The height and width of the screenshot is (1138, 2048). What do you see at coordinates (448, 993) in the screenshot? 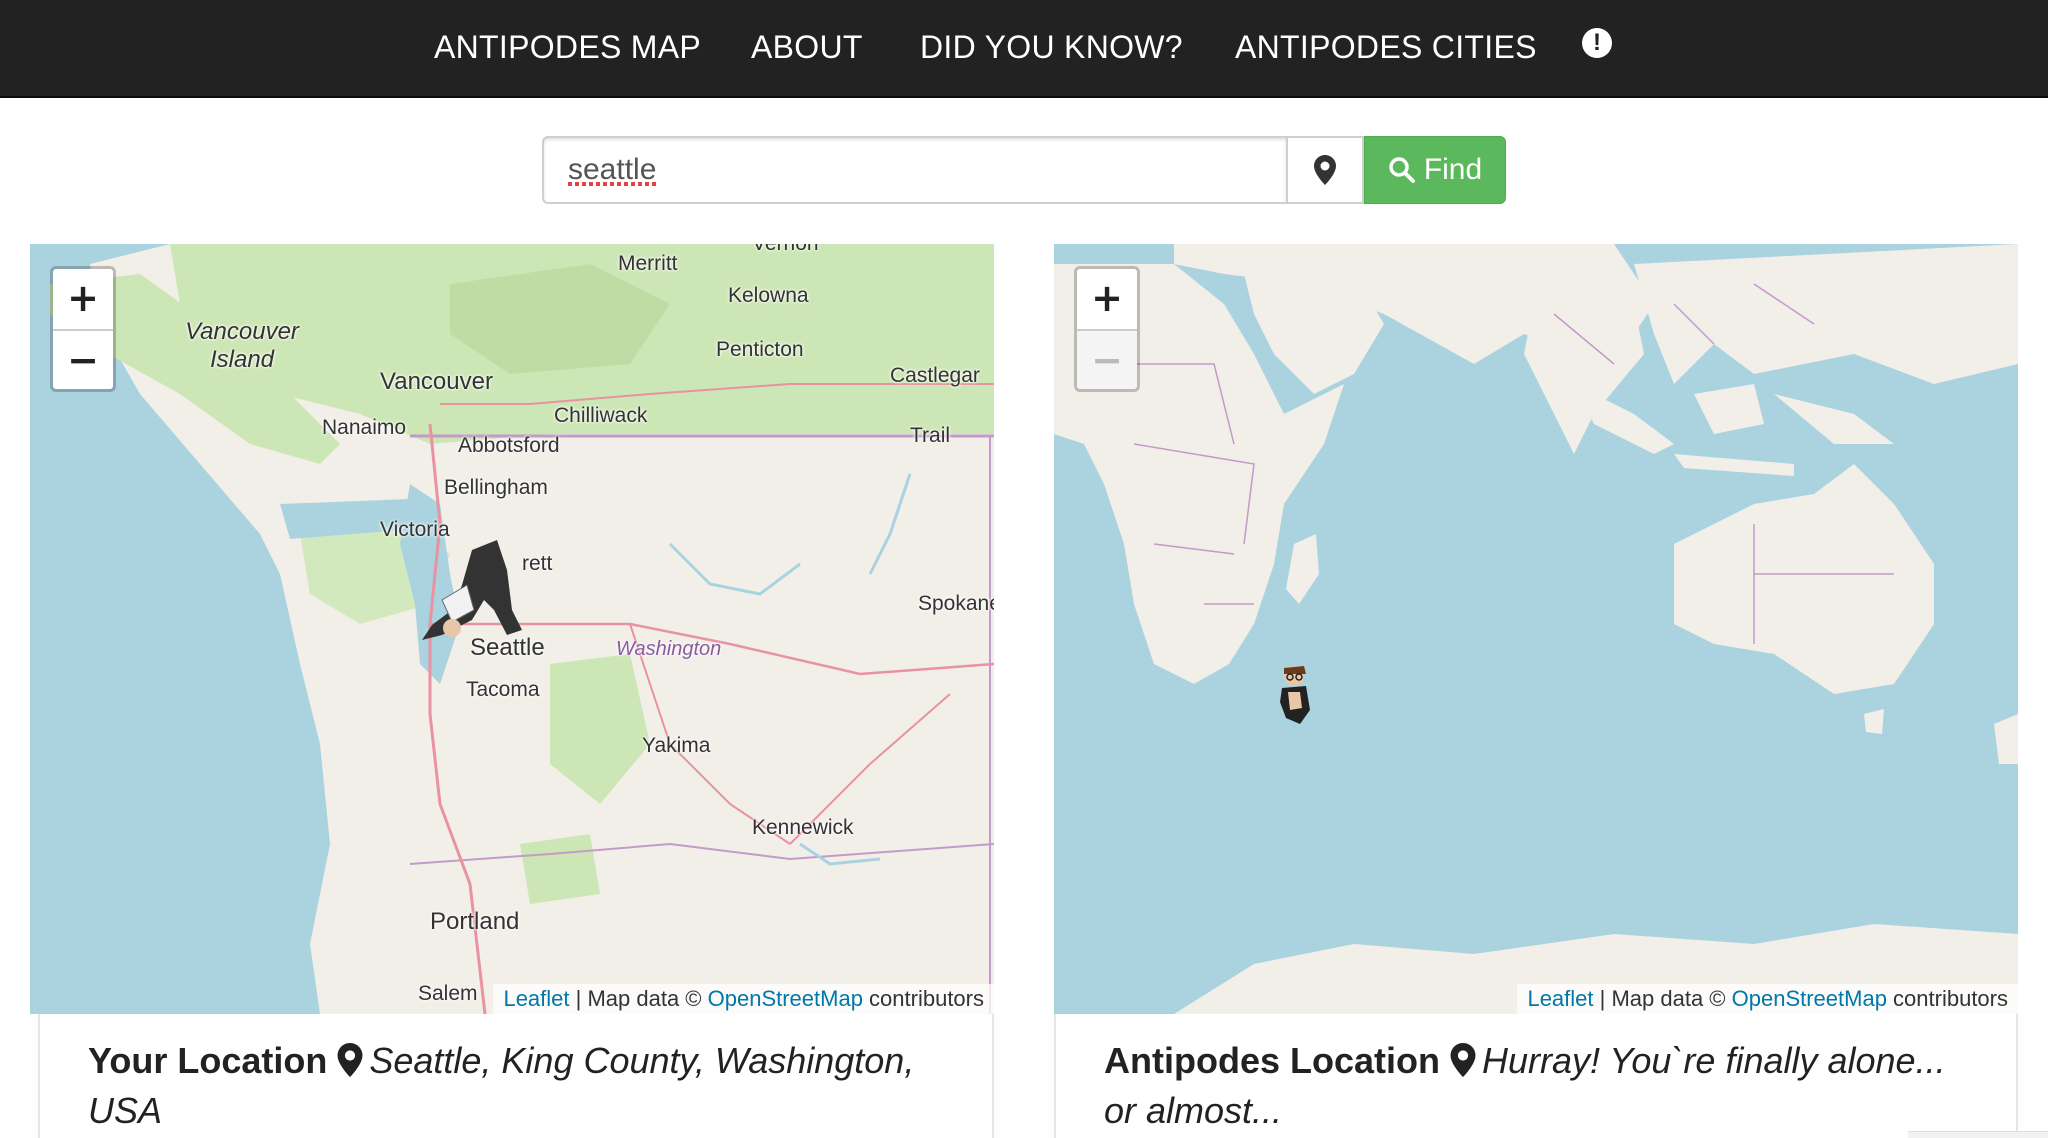
I see `label-salem: Salem` at bounding box center [448, 993].